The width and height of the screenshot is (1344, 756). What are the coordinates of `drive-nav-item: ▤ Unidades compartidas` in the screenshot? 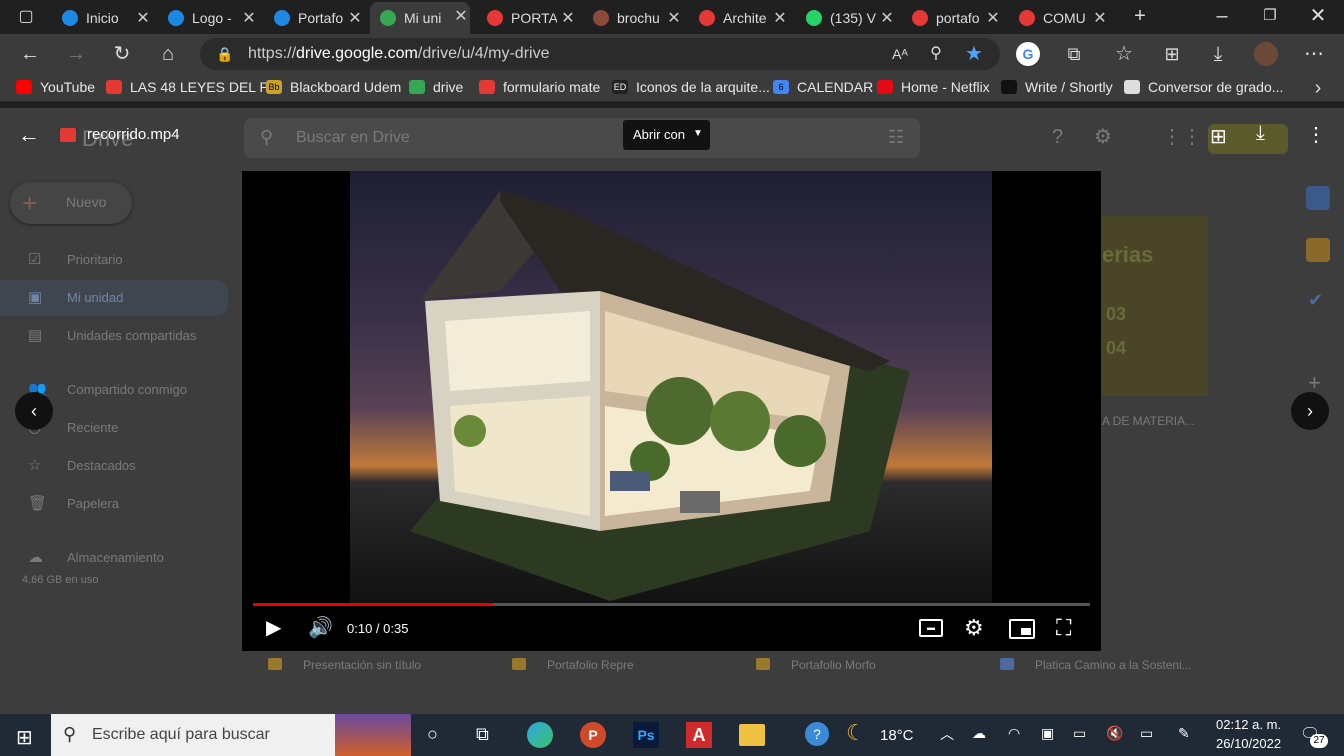 It's located at (114, 336).